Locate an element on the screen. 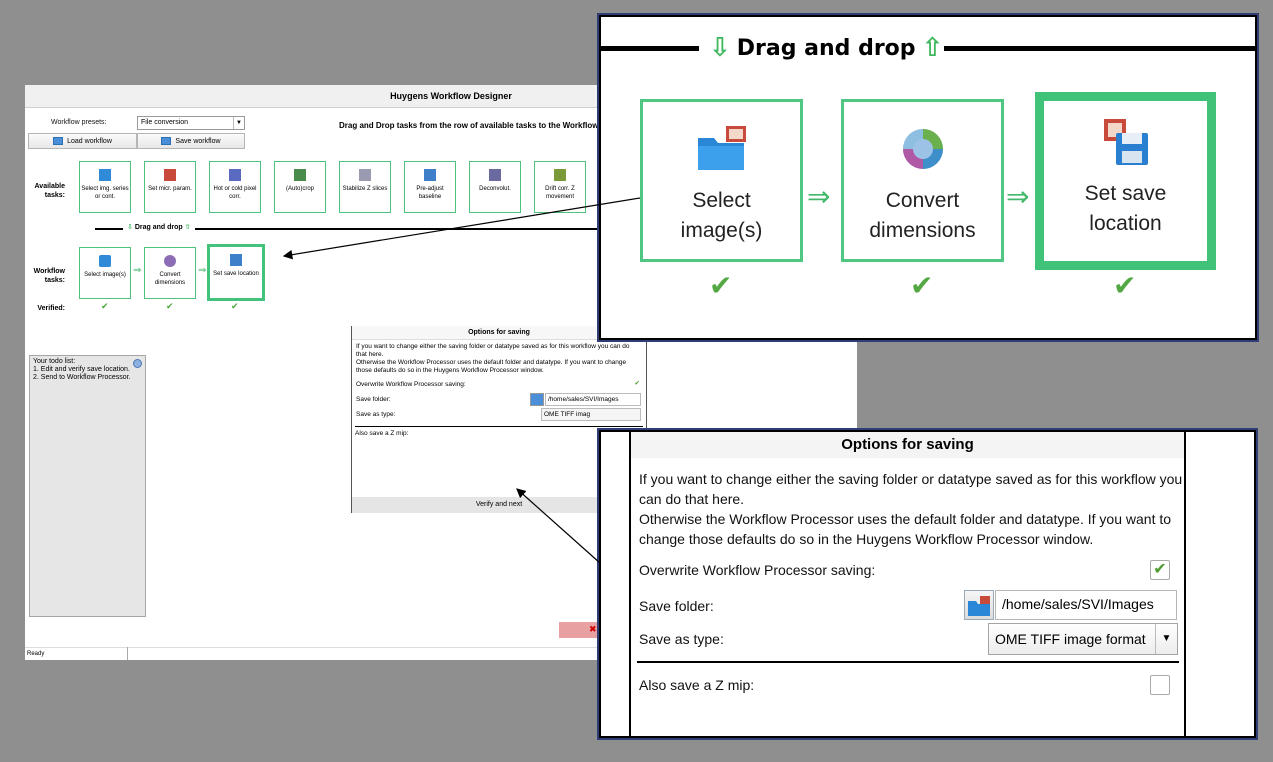 Image resolution: width=1273 pixels, height=762 pixels. todo-item: 2. Send to Workflow Processor. is located at coordinates (82, 377).